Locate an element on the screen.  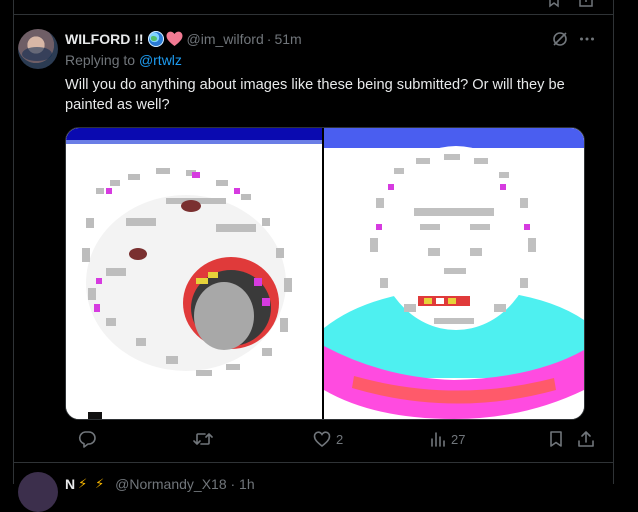
replying-to-line: Replying to @rtwlz is located at coordinates (123, 60).